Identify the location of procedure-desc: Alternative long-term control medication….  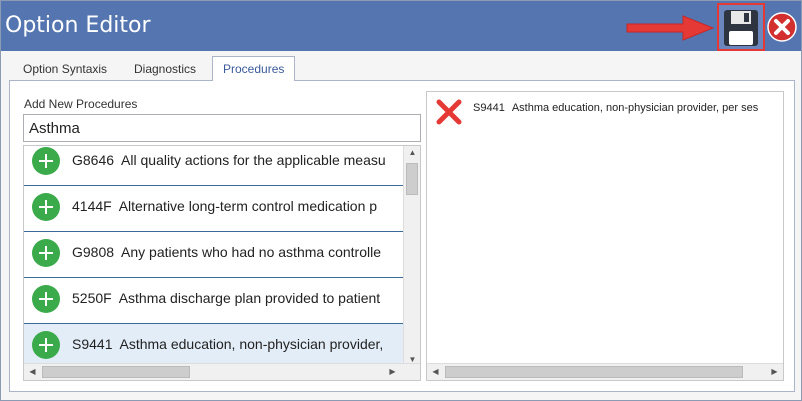
(248, 206).